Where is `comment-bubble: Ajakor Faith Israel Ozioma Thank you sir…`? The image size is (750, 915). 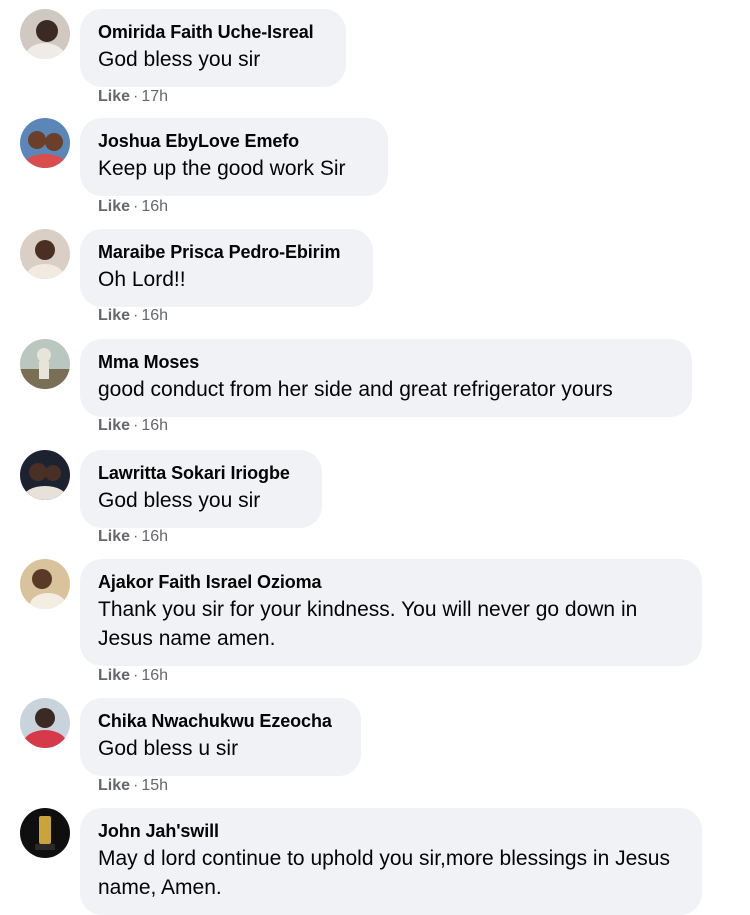 comment-bubble: Ajakor Faith Israel Ozioma Thank you sir… is located at coordinates (391, 612).